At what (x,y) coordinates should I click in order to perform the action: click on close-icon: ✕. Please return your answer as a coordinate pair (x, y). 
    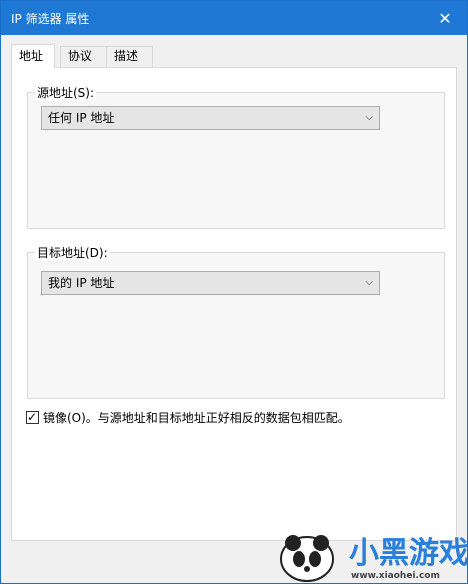
    Looking at the image, I should click on (445, 18).